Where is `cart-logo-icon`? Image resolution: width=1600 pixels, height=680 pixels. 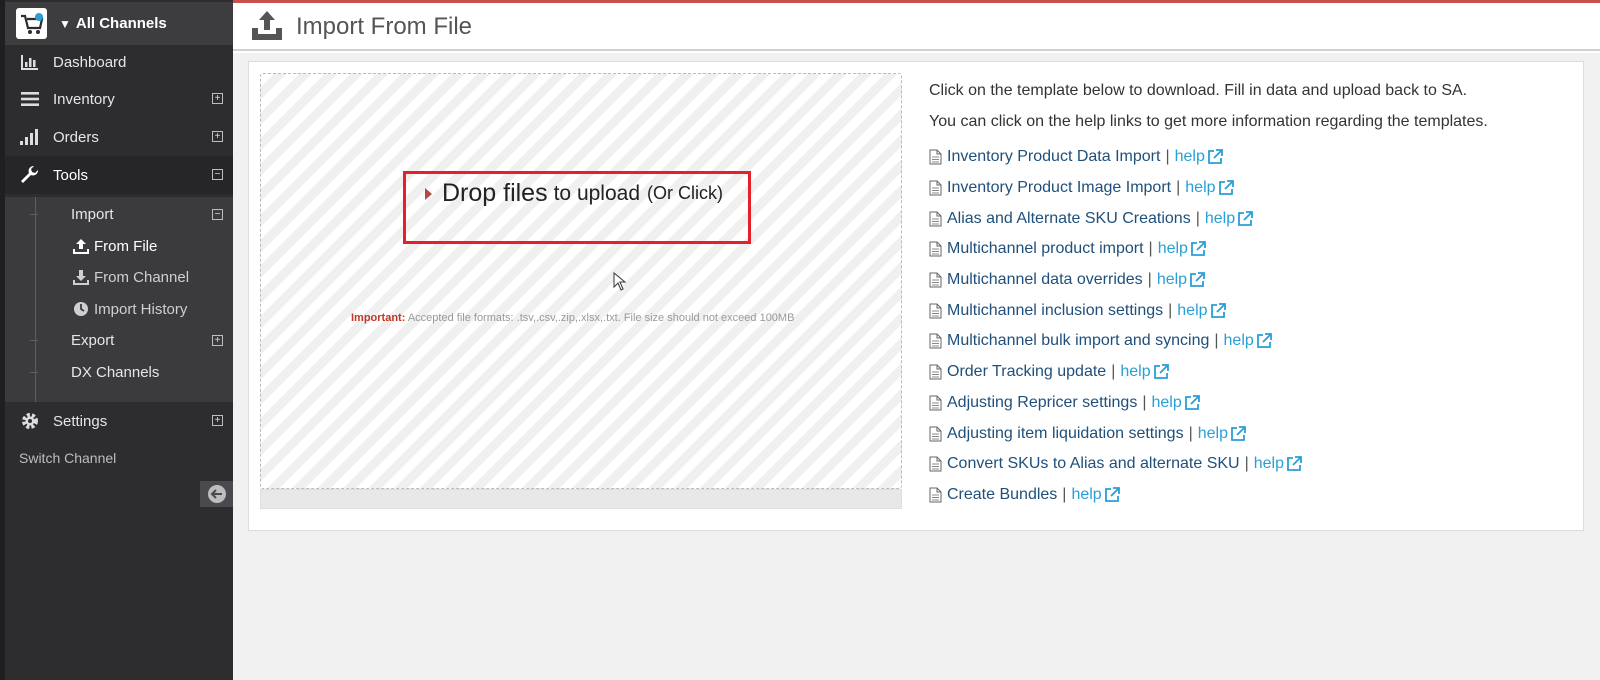
cart-logo-icon is located at coordinates (31, 23).